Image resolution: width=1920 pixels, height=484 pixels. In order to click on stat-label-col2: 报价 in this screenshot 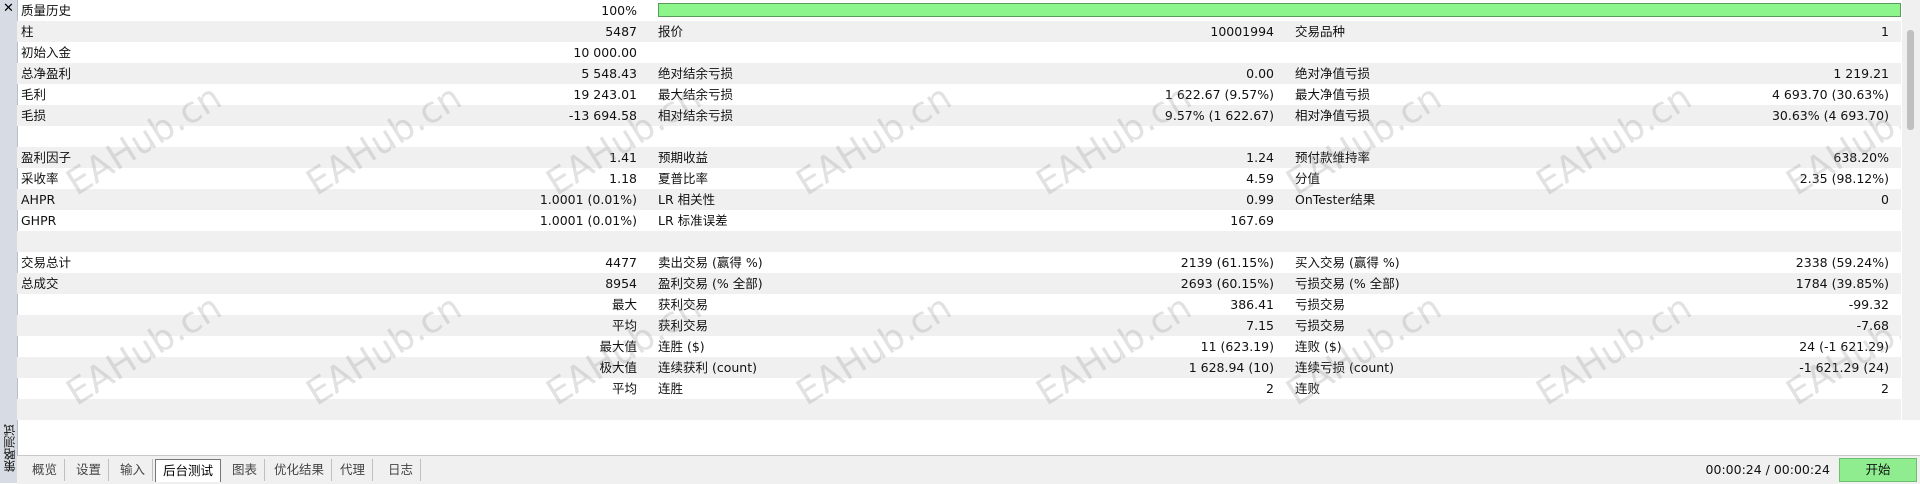, I will do `click(671, 31)`.